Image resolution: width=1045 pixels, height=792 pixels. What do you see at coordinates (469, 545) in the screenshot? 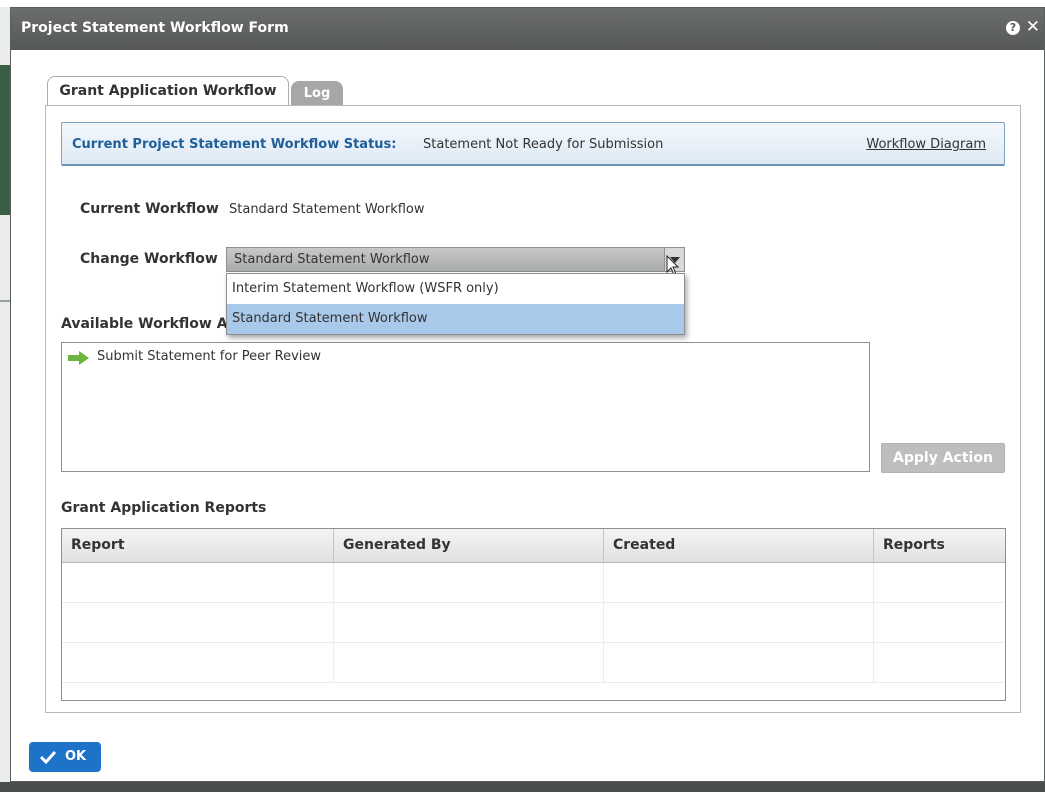
I see `column-header-generated-by: Generated By` at bounding box center [469, 545].